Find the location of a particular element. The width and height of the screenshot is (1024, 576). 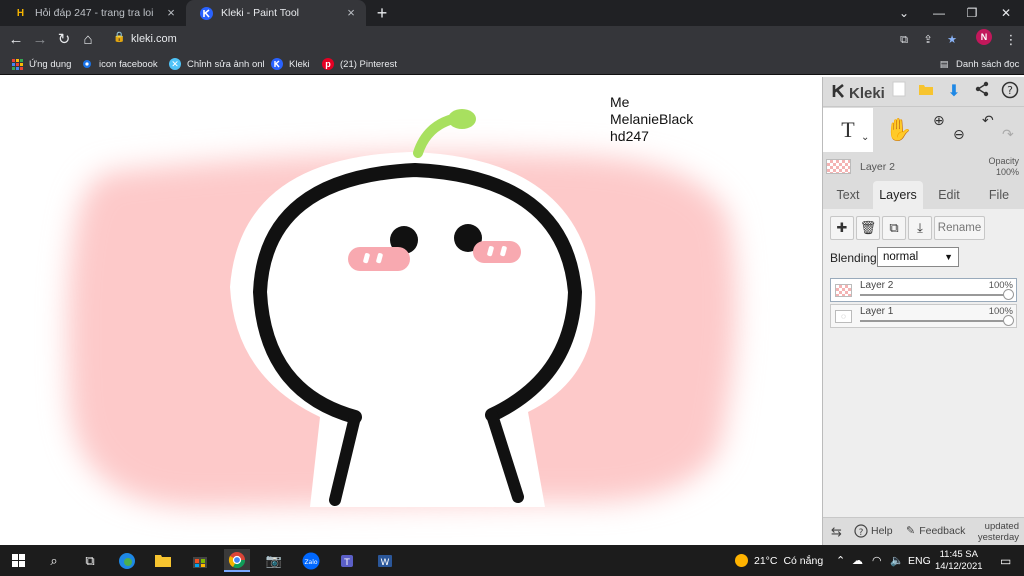

bookmark-chinh-sua-anh: ✕ Chỉnh sửa ảnh onl is located at coordinates (217, 64).